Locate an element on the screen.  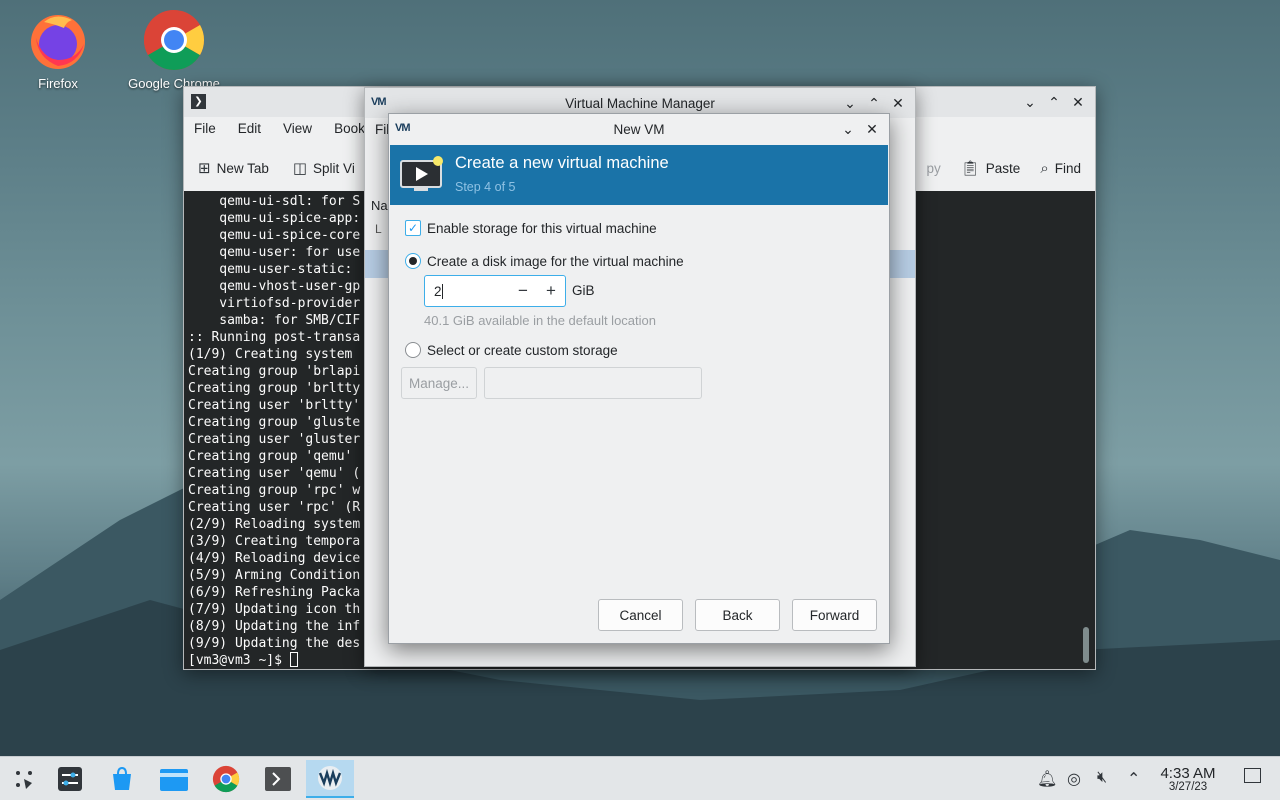
desktop-icon-chrome: Google Chrome is located at coordinates (174, 49).